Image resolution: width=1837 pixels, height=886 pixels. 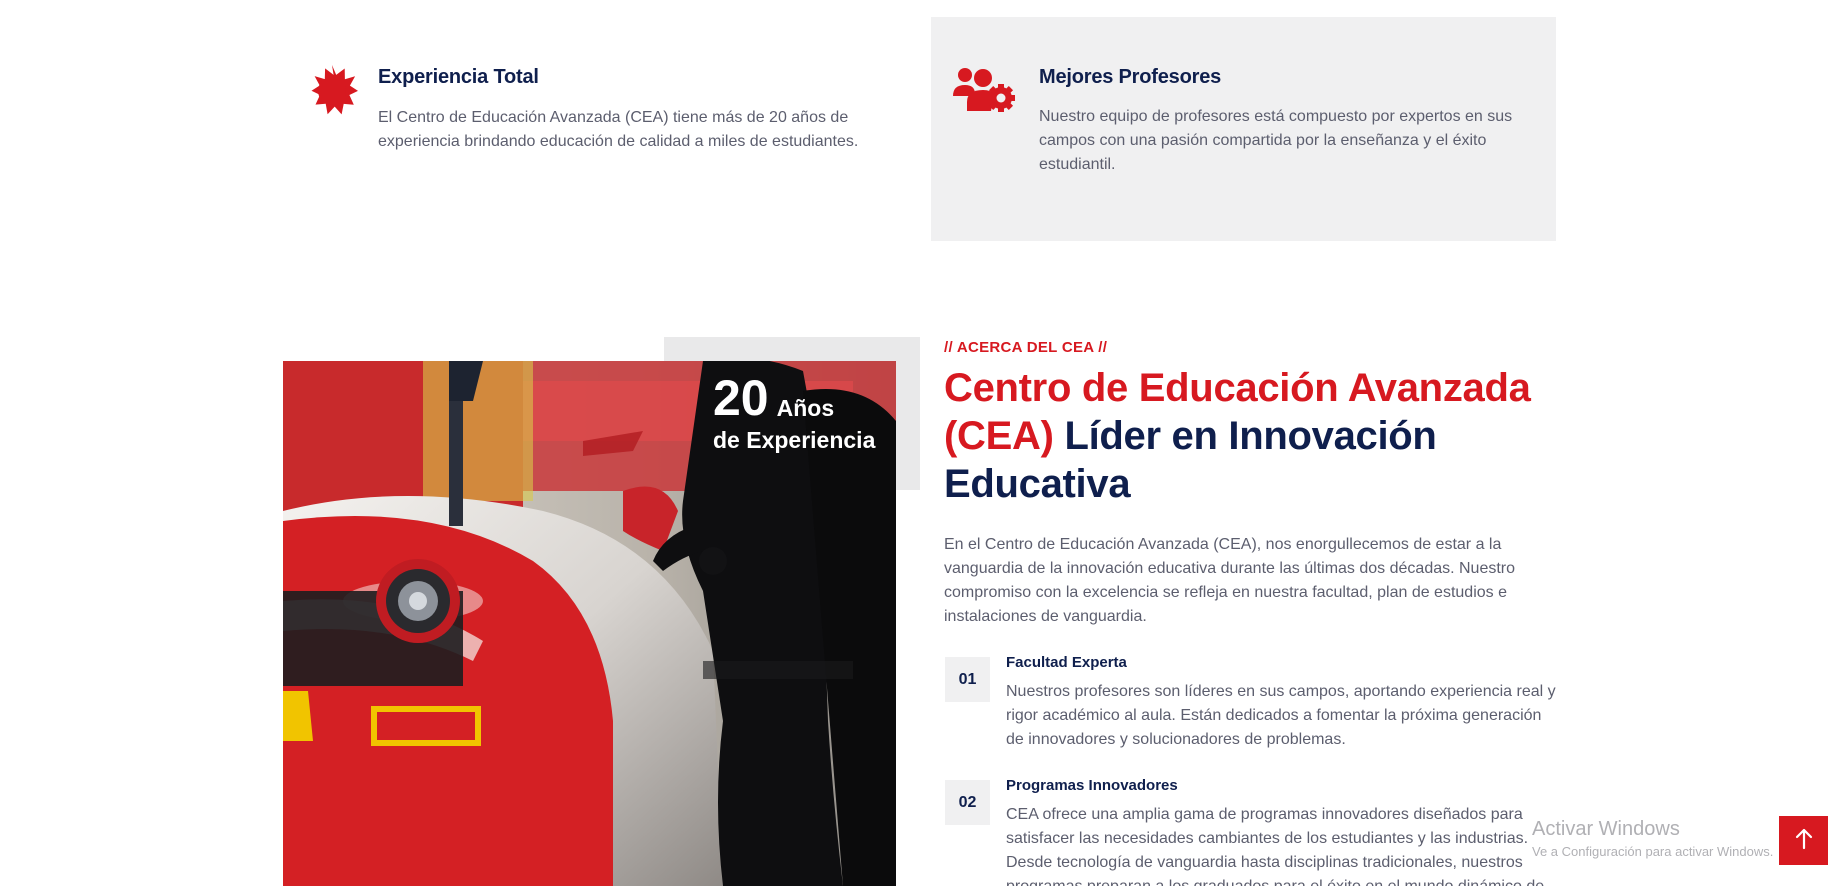 I want to click on point-title: Facultad Experta, so click(x=1066, y=662).